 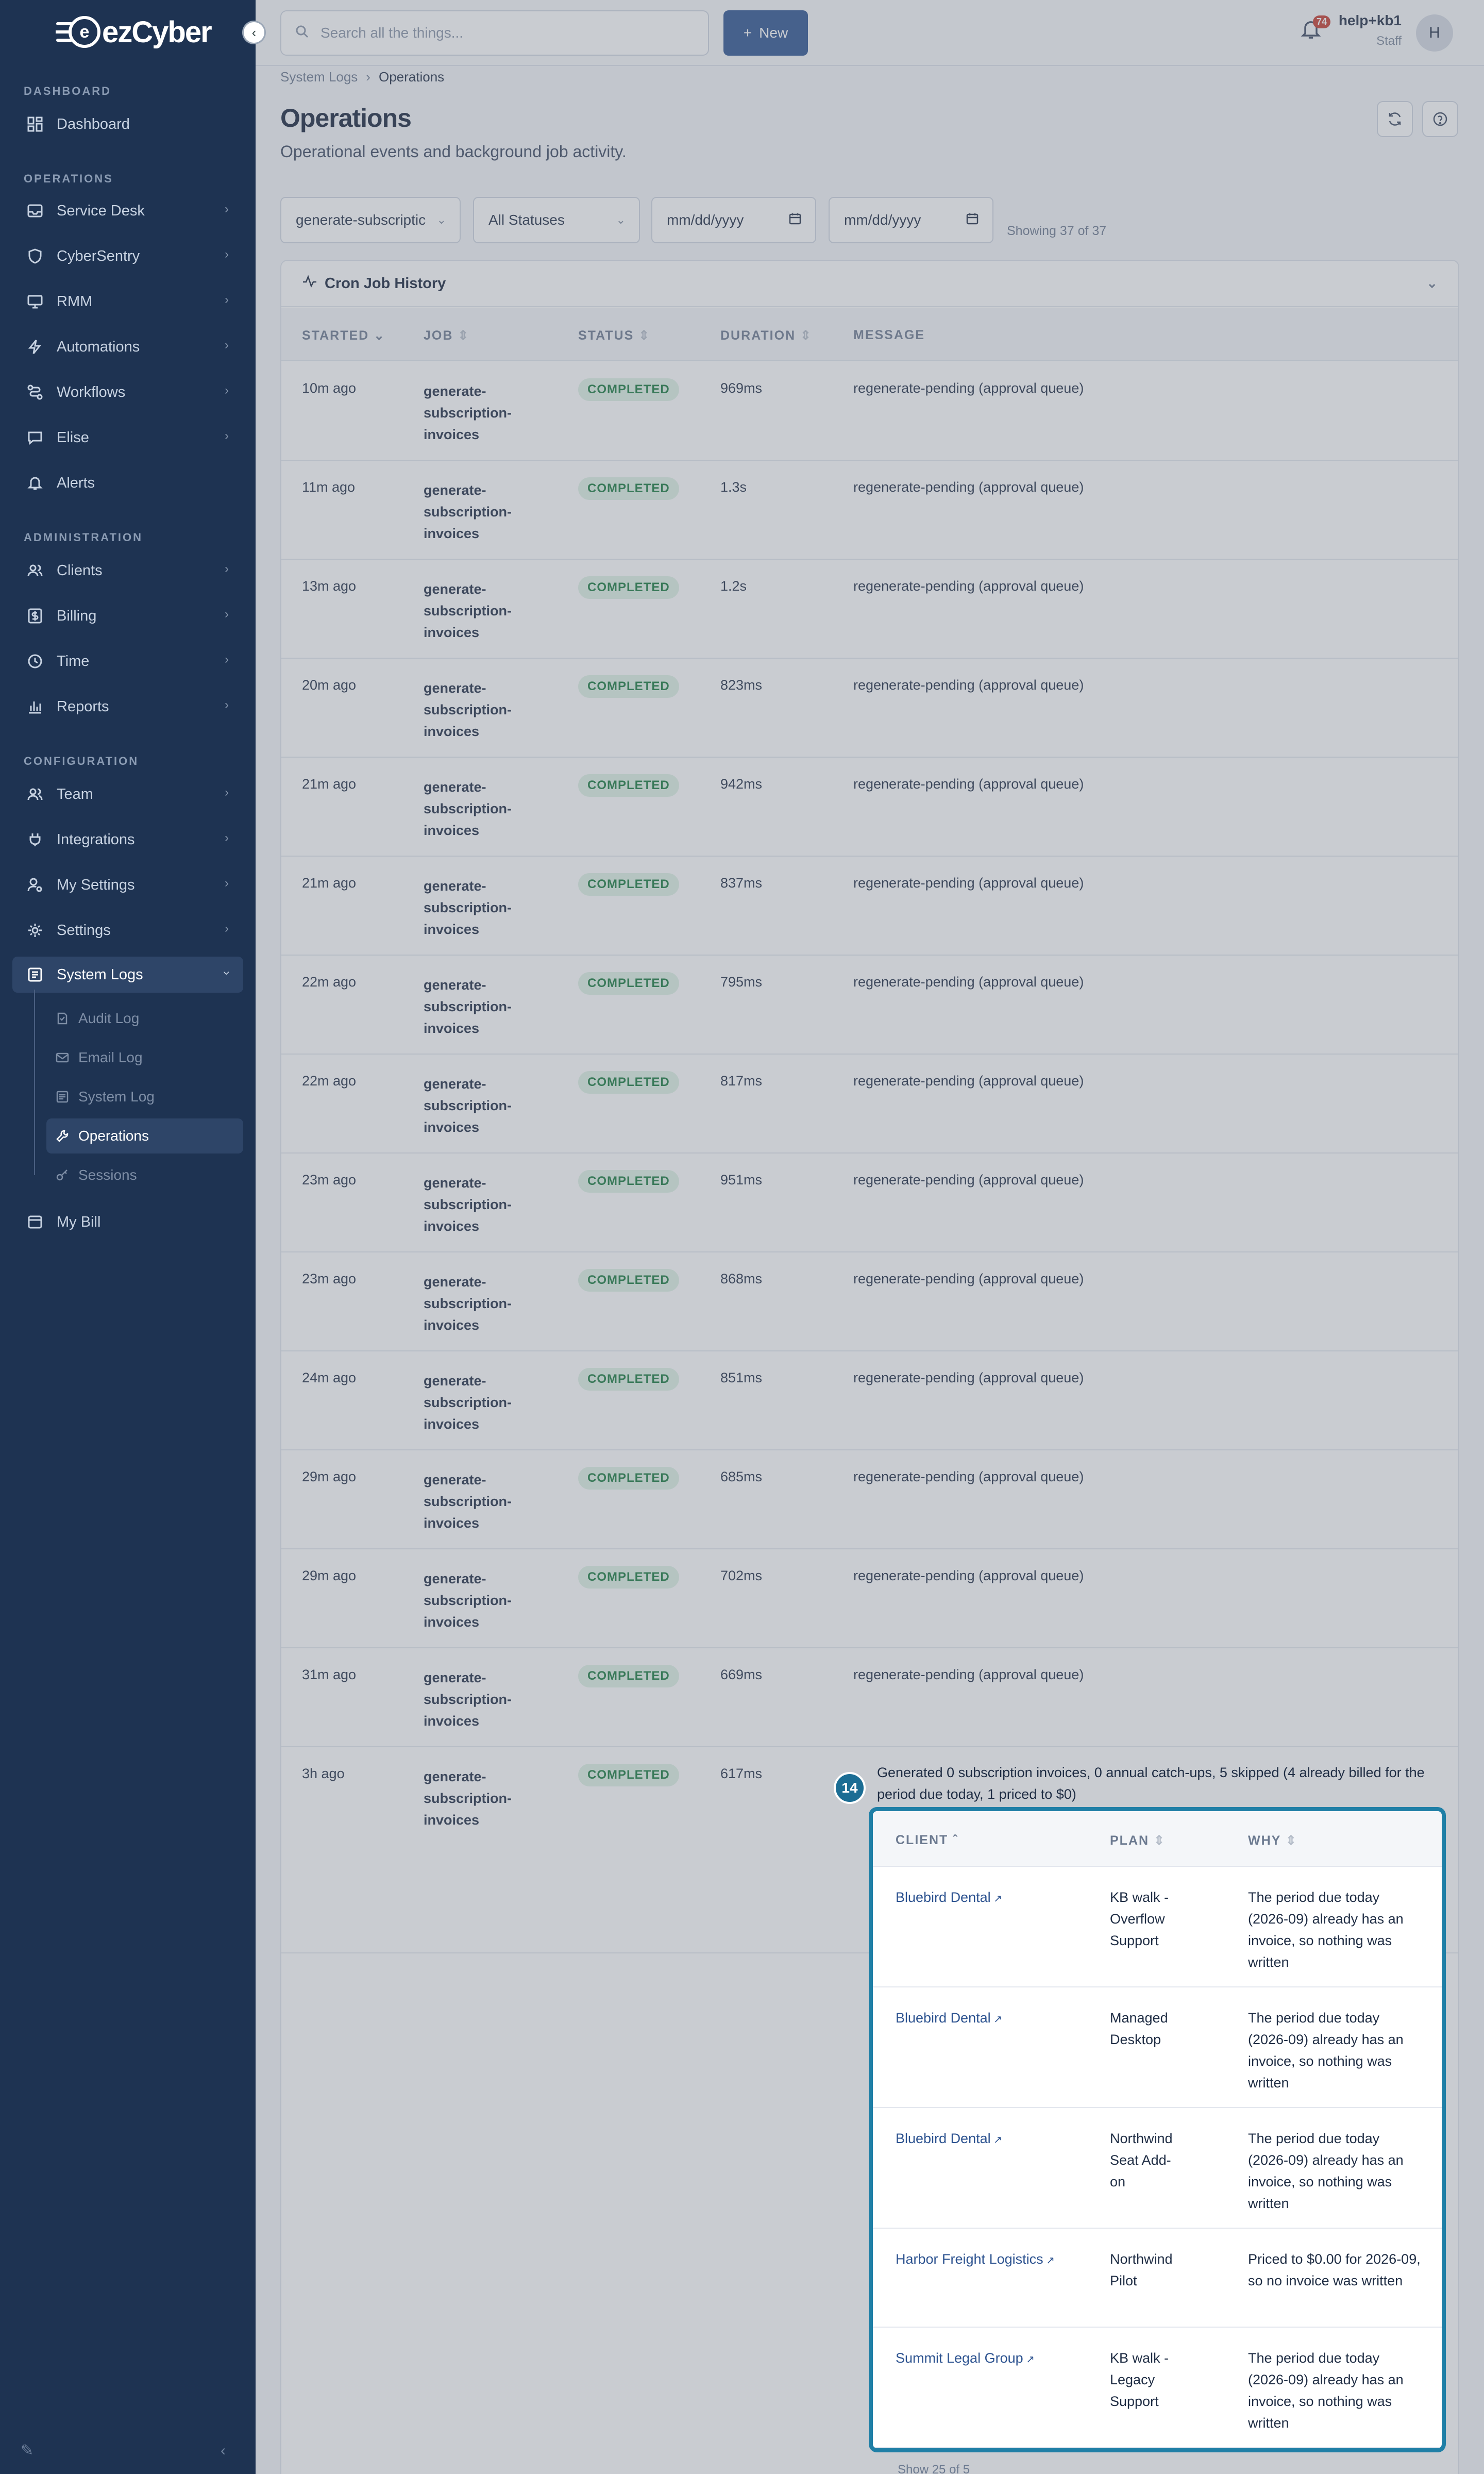 I want to click on sidebar-item-integrations: Integrations ›, so click(x=127, y=840).